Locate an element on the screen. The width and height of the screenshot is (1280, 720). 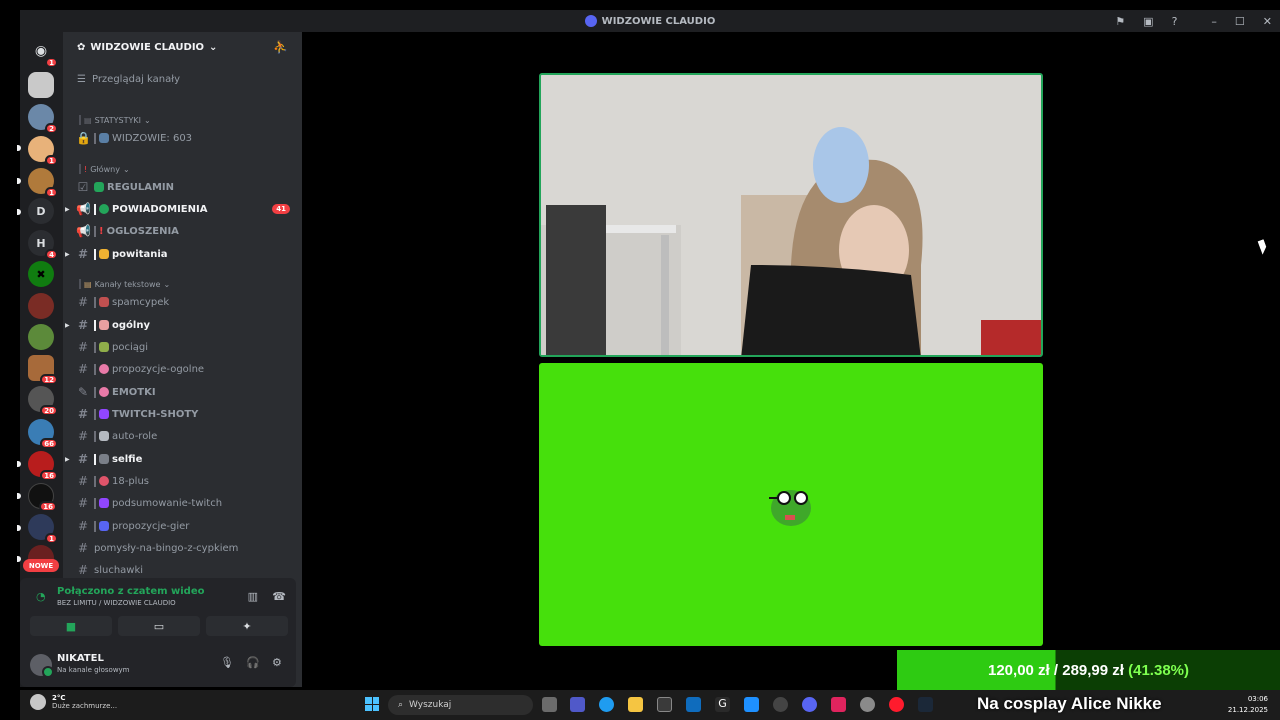
speech-icon: ✎ is located at coordinates (83, 392).